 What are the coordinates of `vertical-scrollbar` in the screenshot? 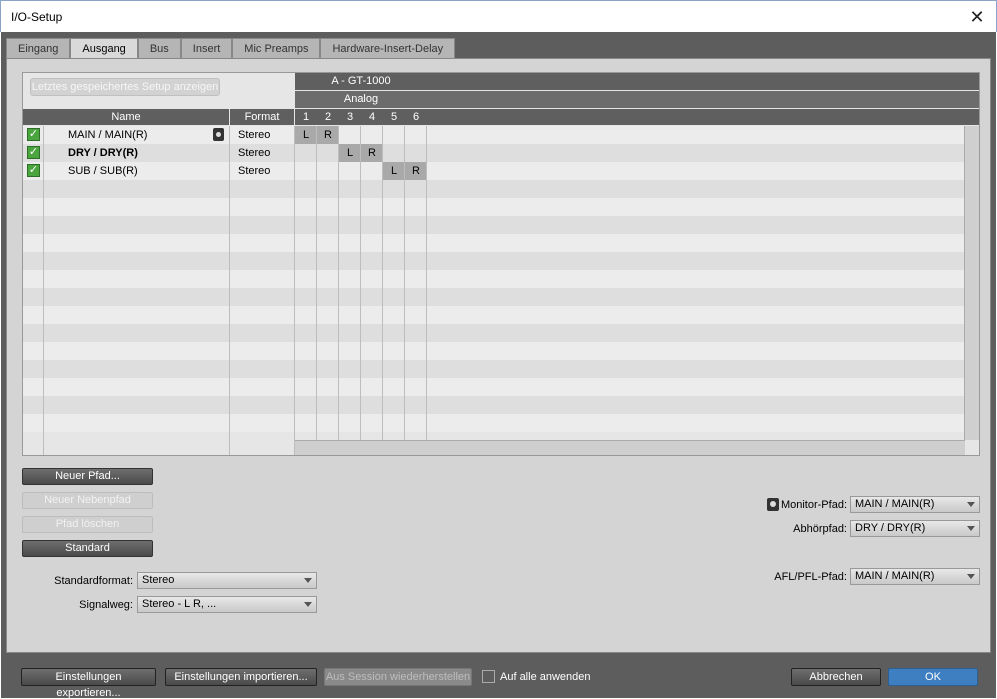 It's located at (971, 283).